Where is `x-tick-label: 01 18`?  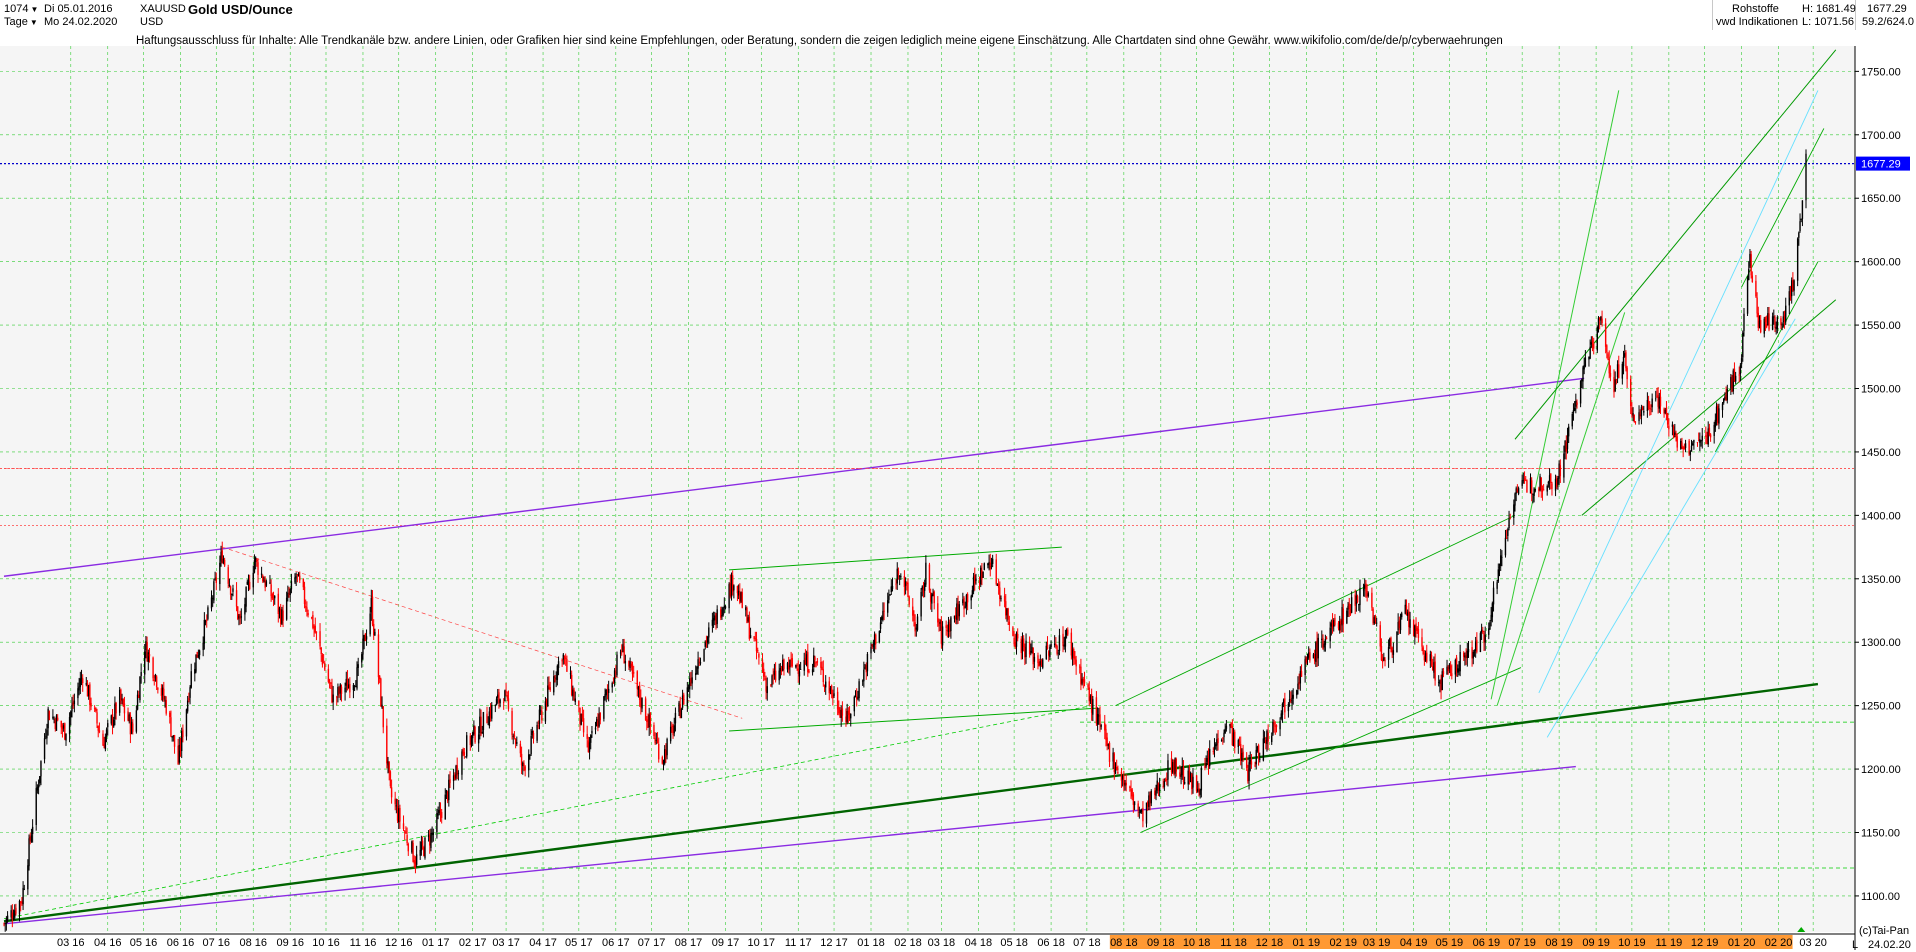
x-tick-label: 01 18 is located at coordinates (871, 943).